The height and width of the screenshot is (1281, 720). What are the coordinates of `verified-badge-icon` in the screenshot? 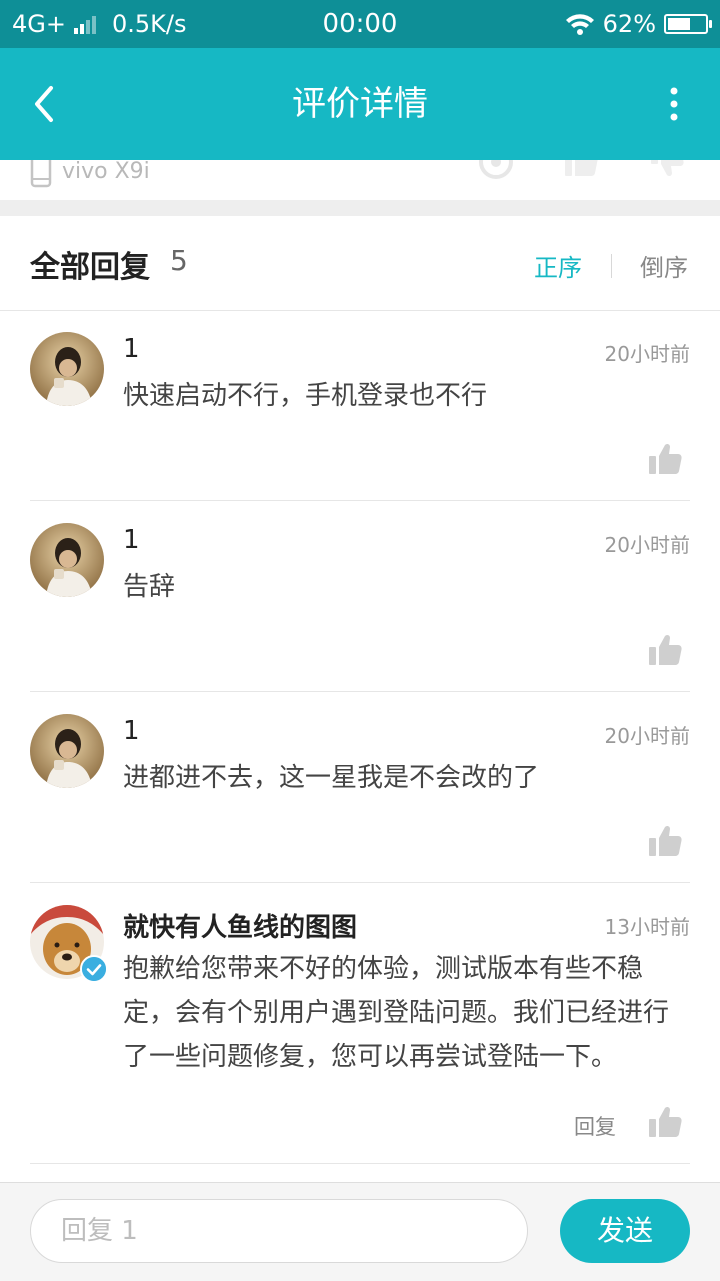 It's located at (94, 969).